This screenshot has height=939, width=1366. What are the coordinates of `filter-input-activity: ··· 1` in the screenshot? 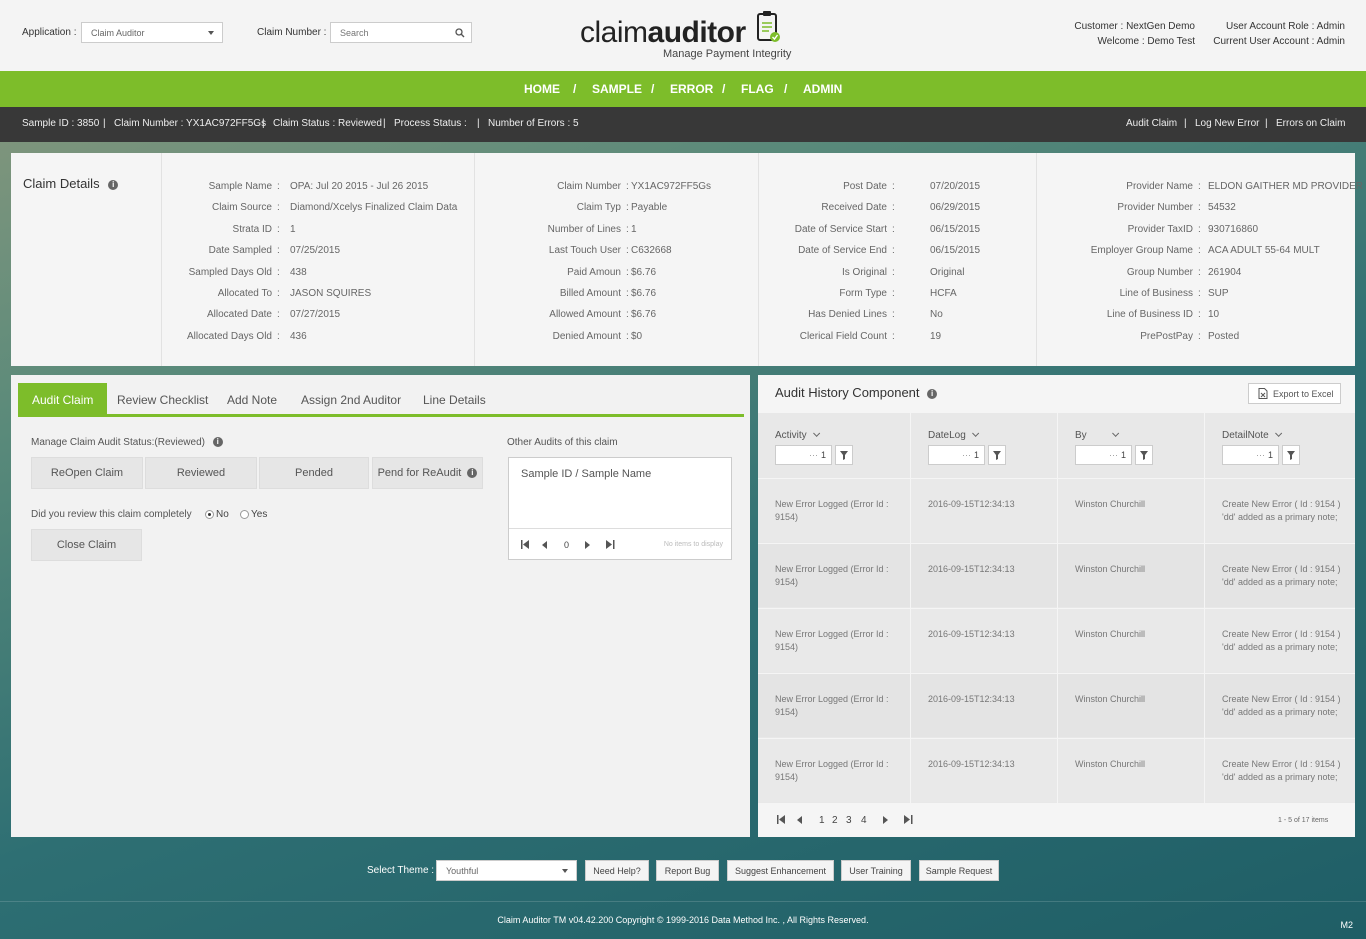 It's located at (803, 455).